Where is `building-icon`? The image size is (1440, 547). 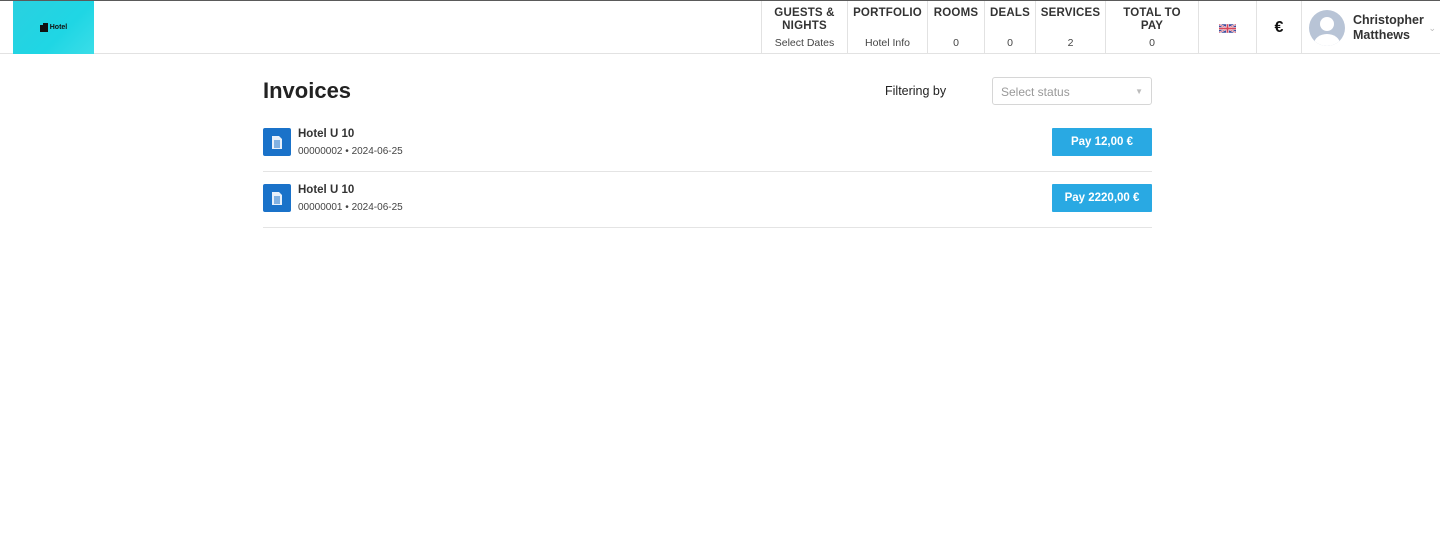 building-icon is located at coordinates (43, 27).